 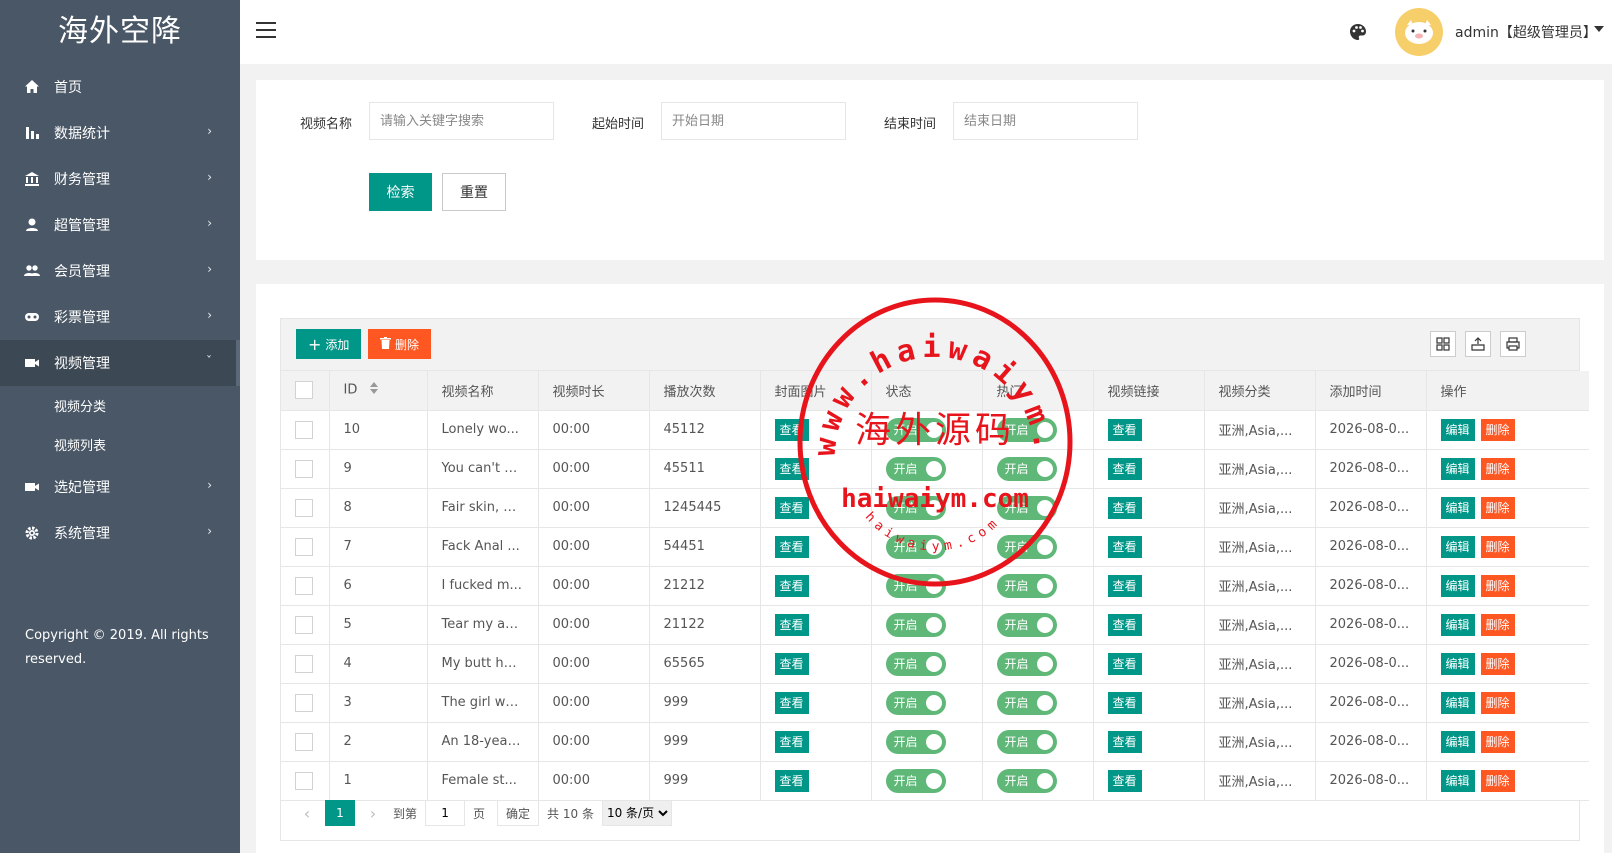 I want to click on batch-delete-button: 删除, so click(x=400, y=344).